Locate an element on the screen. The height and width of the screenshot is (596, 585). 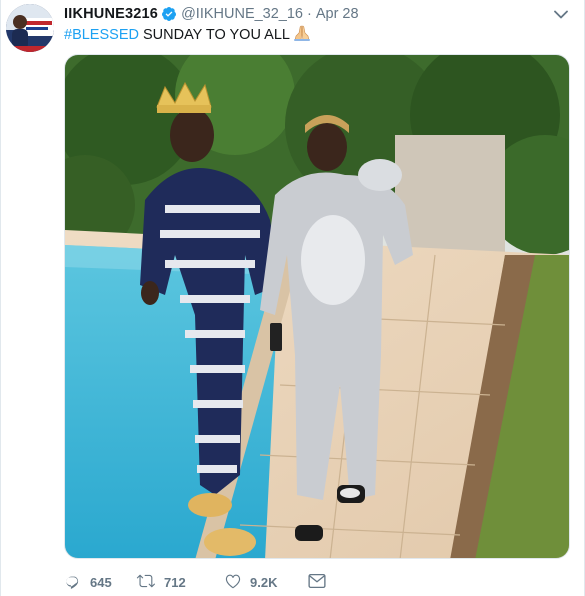
reply-icon is located at coordinates (73, 582).